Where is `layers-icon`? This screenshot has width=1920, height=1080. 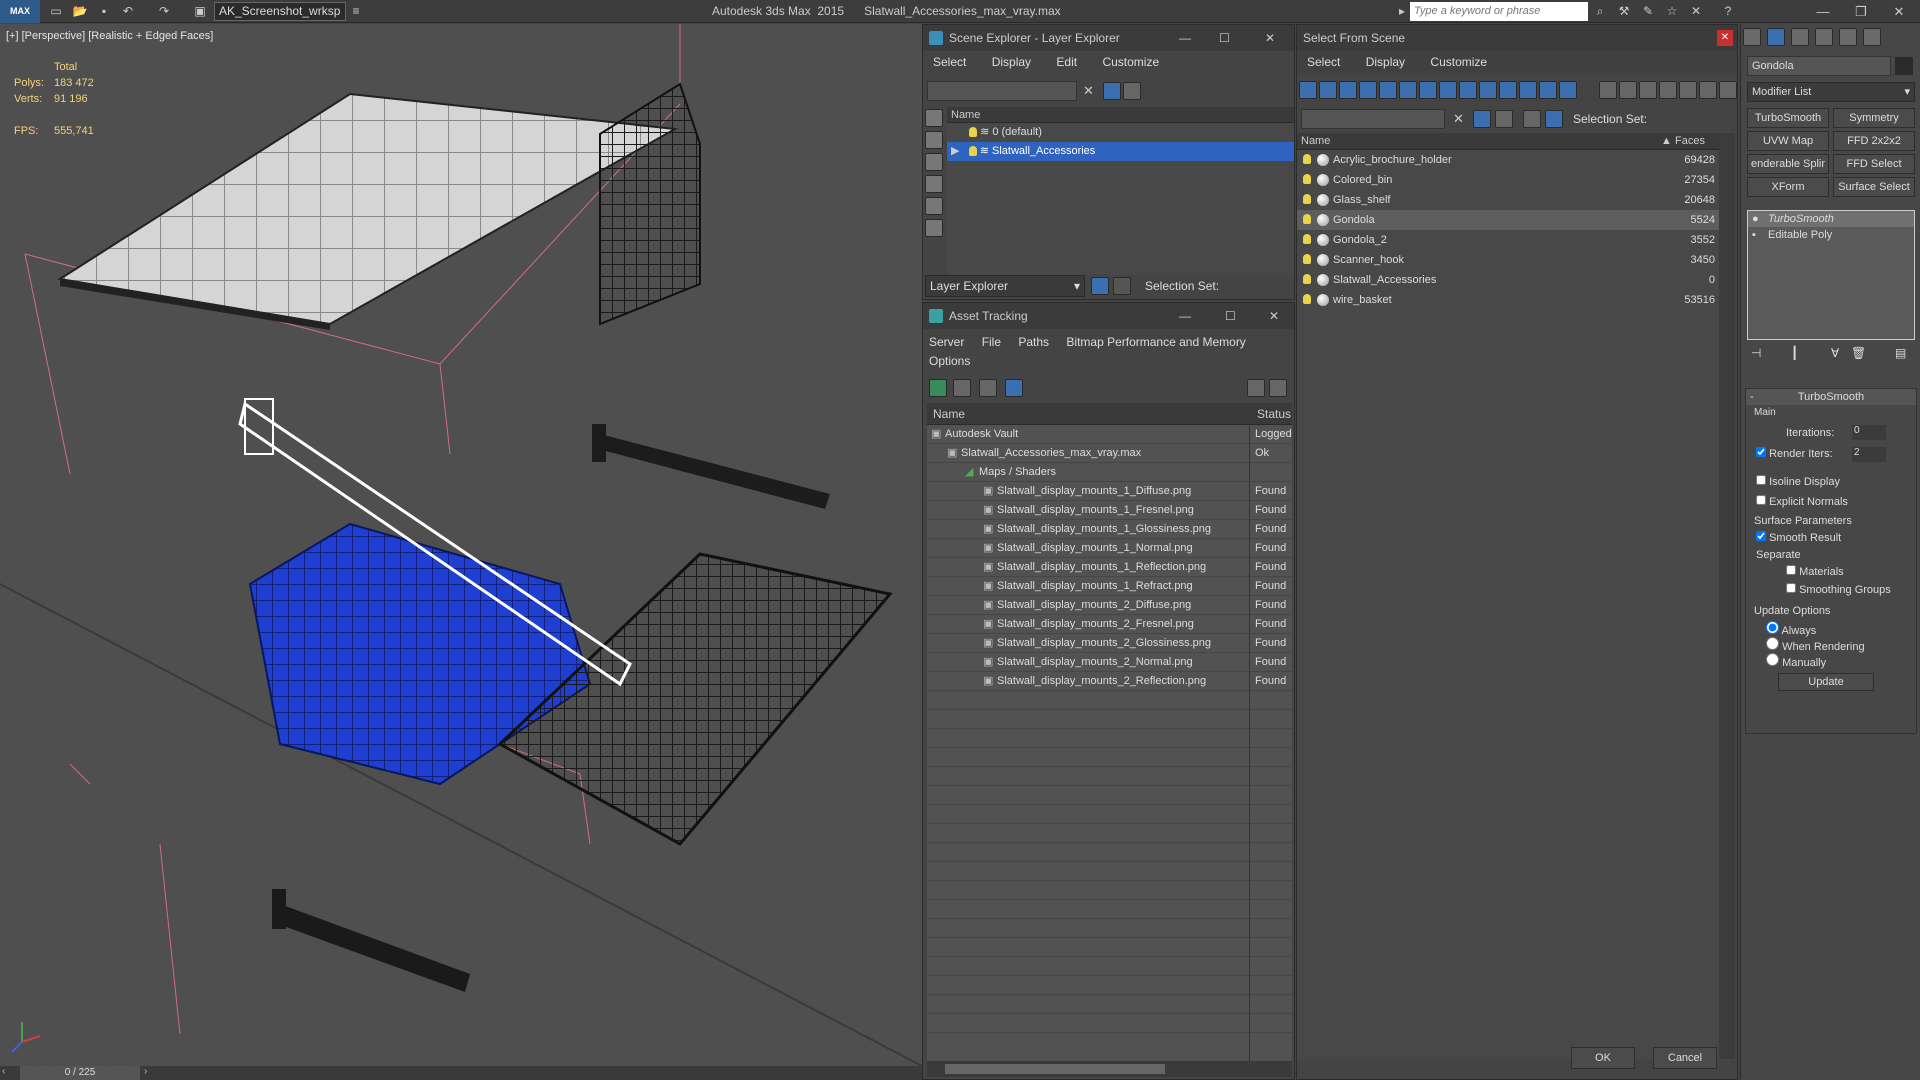 layers-icon is located at coordinates (1132, 91).